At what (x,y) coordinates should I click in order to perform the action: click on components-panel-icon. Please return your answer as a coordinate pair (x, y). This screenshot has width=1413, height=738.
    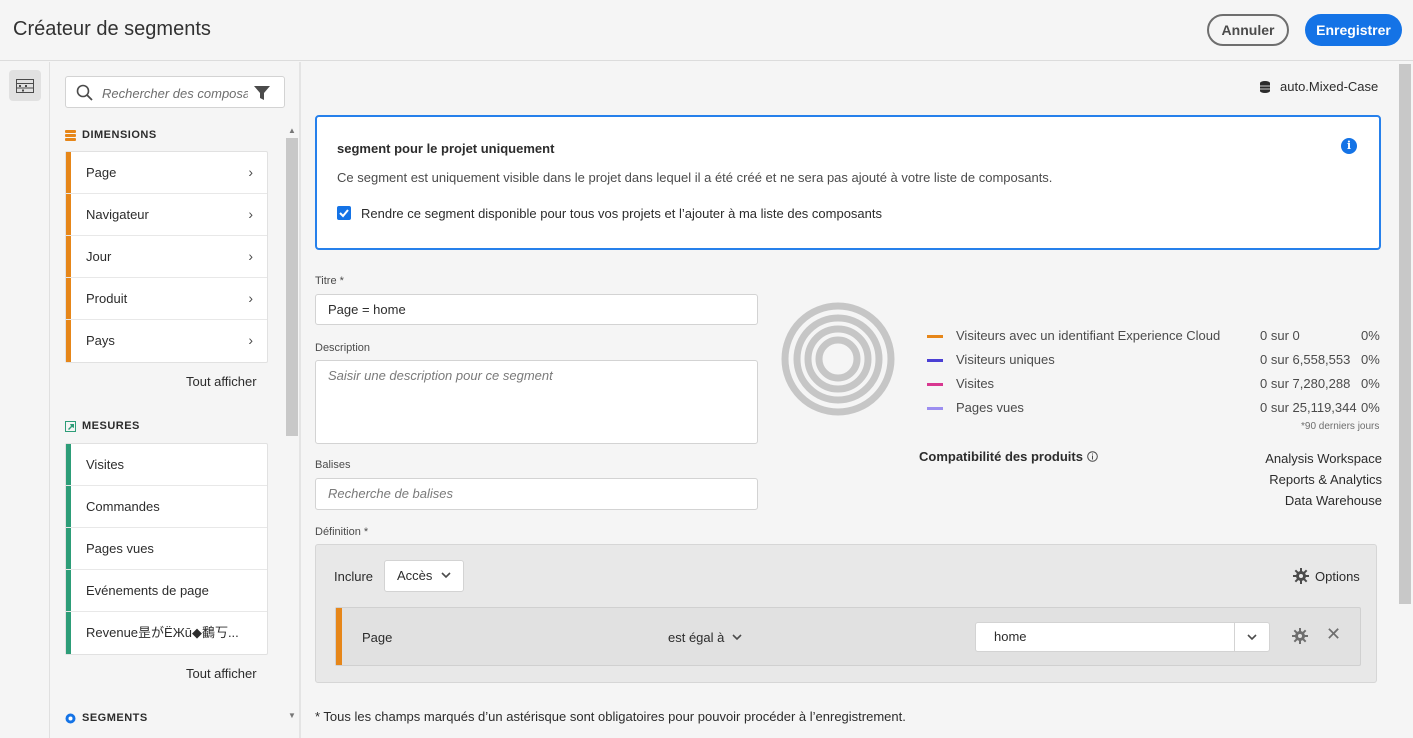
    Looking at the image, I should click on (25, 85).